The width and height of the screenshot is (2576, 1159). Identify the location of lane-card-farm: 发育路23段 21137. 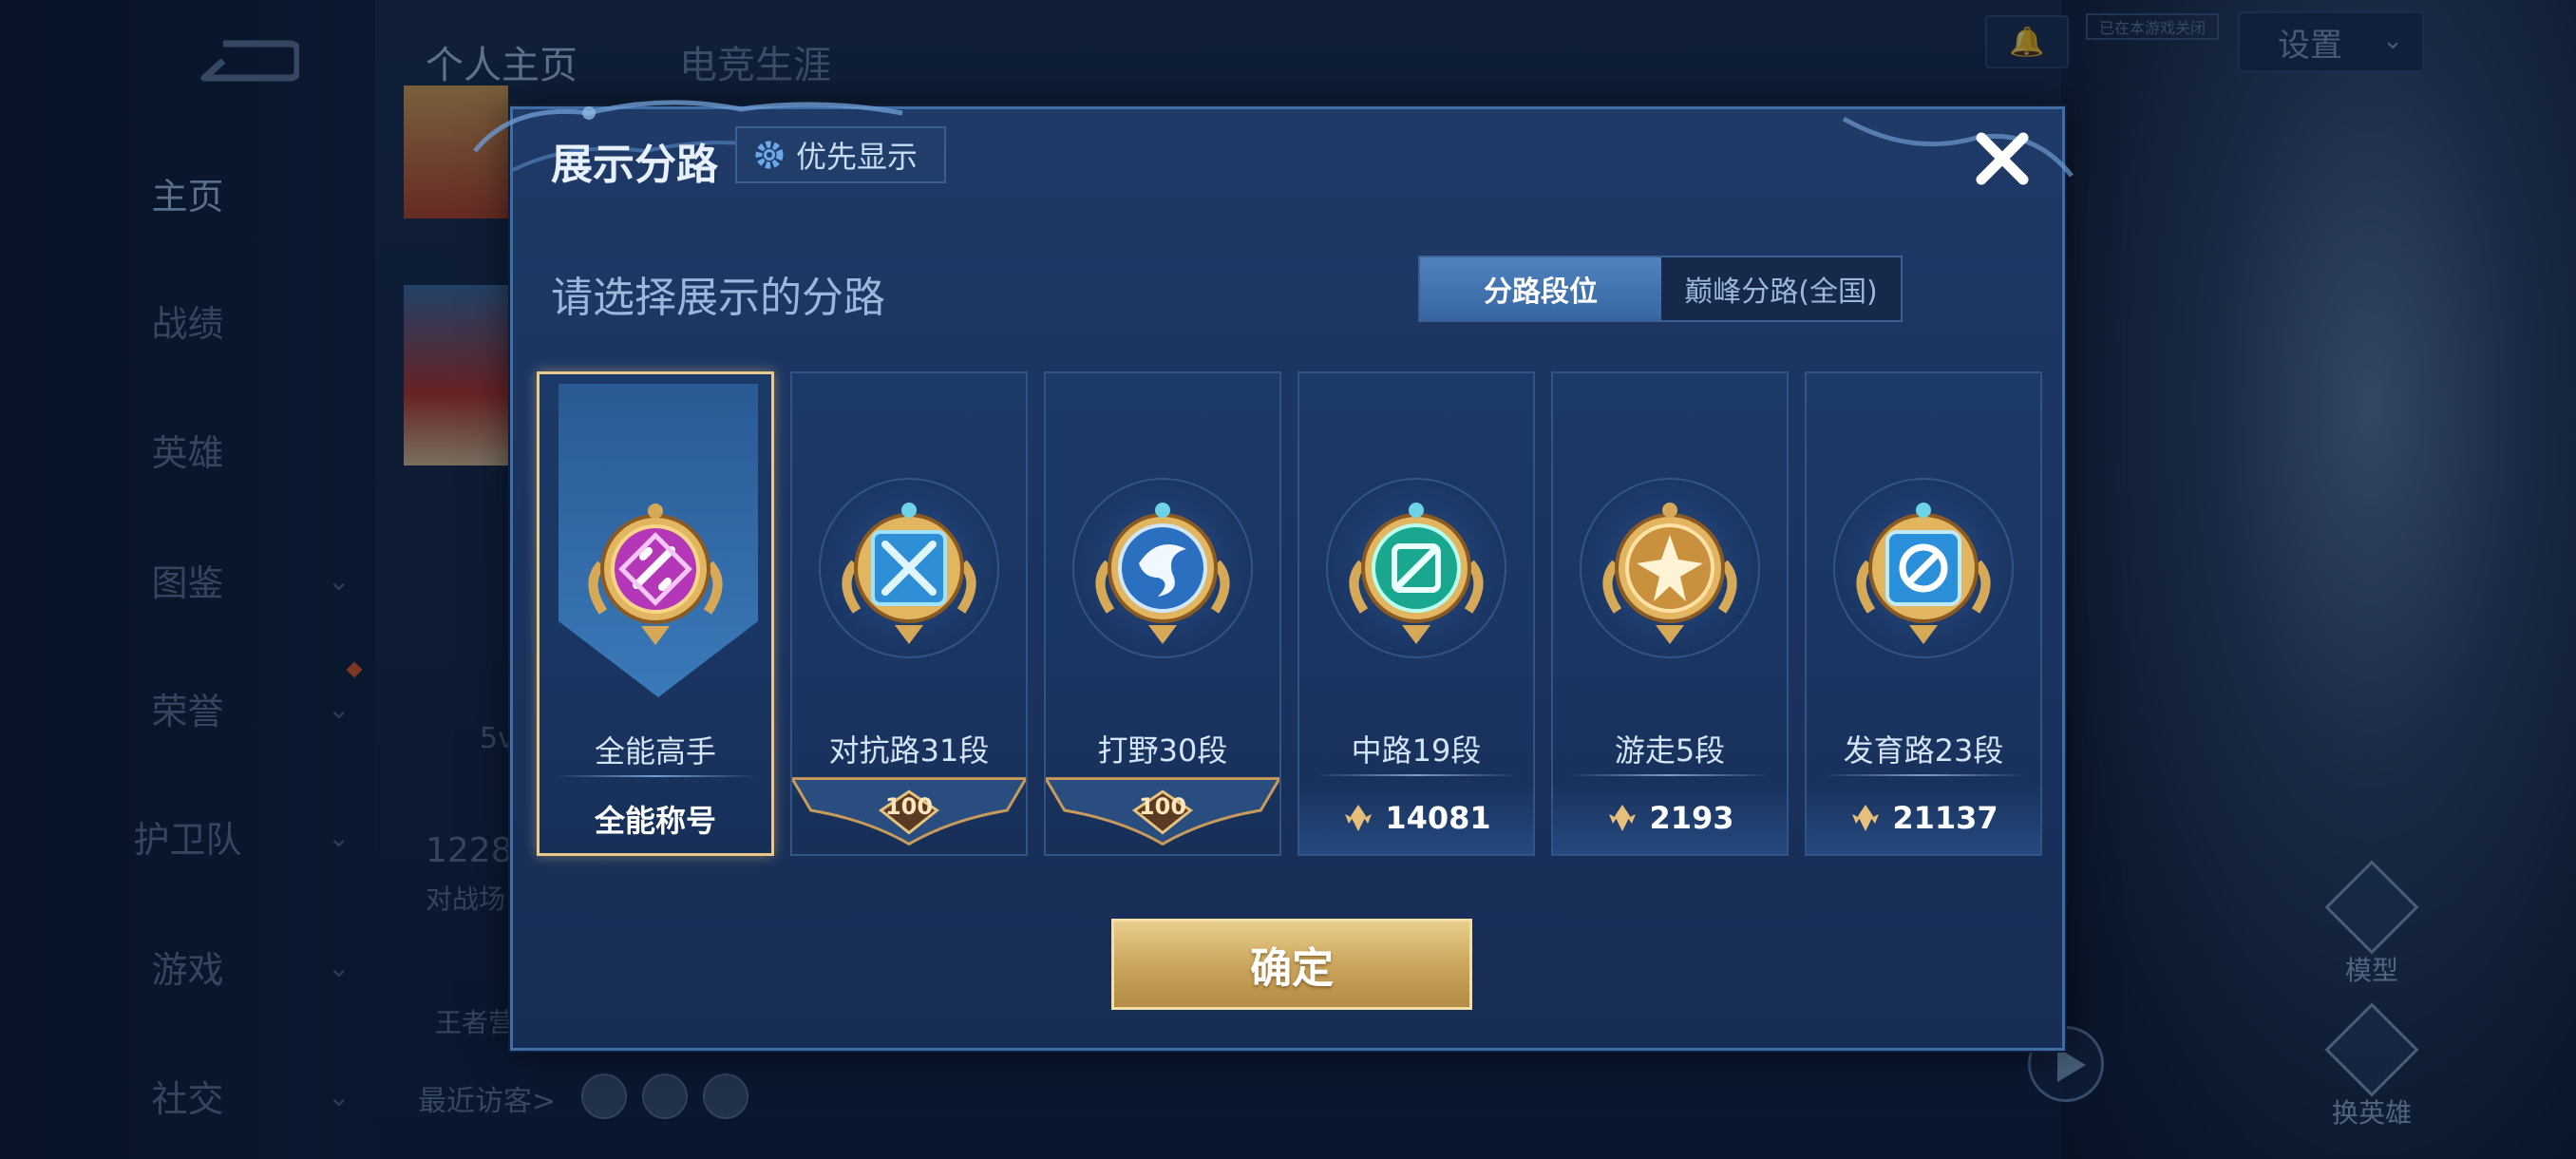
(1923, 613).